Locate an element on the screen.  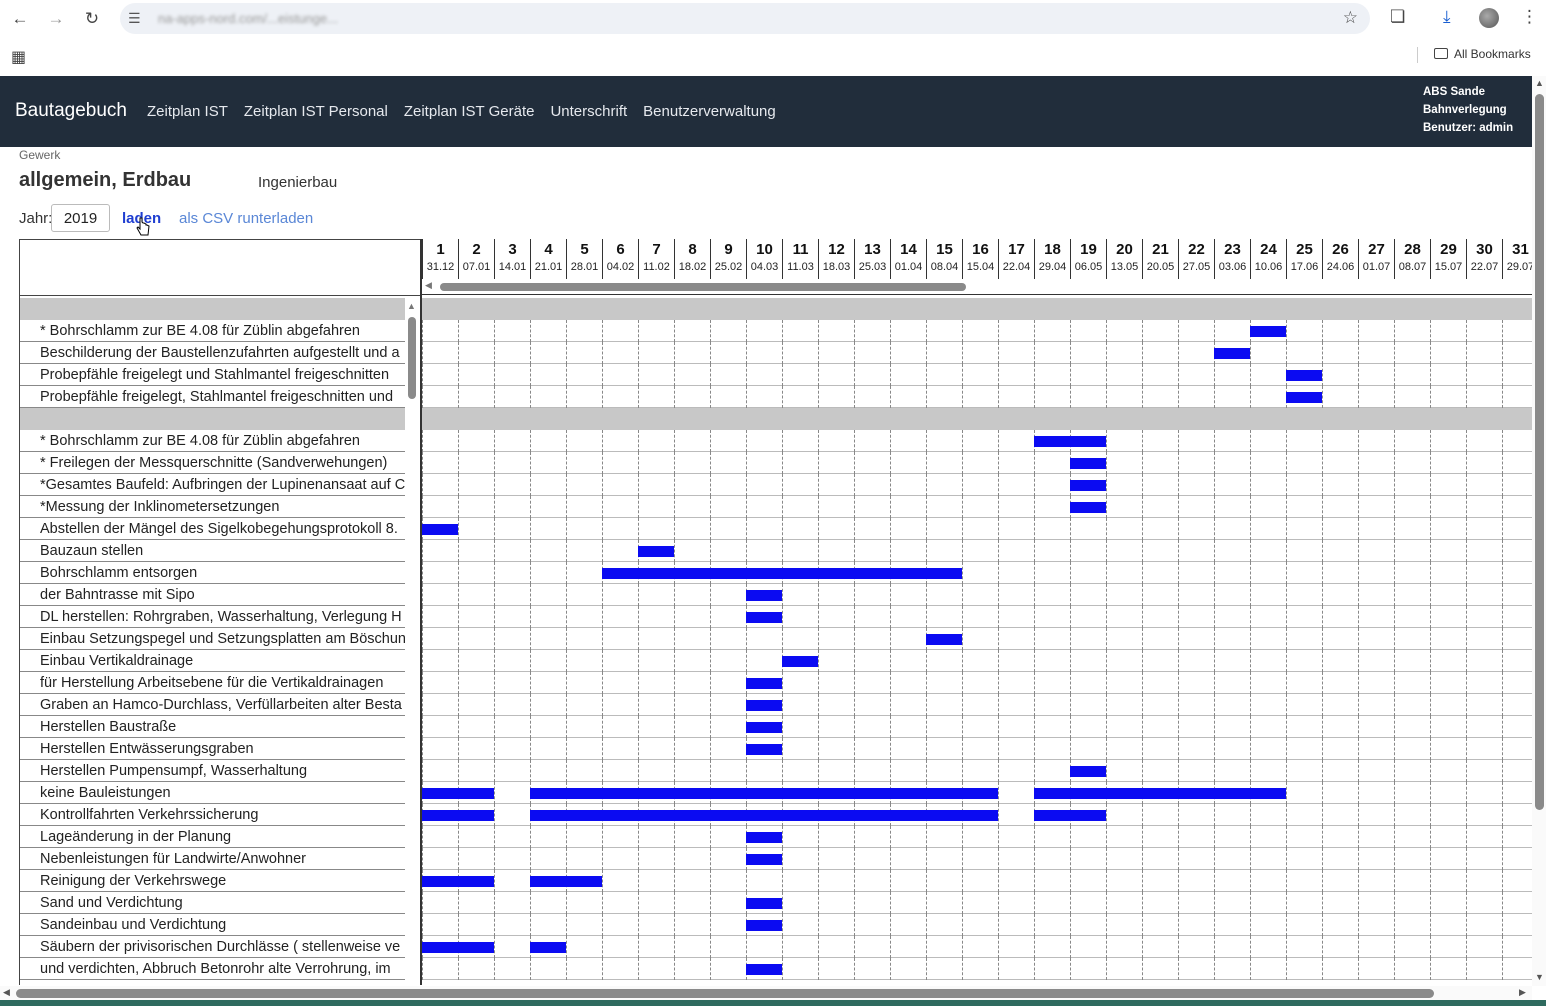
nav-benutzerverwaltung: Benutzerverwaltung is located at coordinates (709, 111).